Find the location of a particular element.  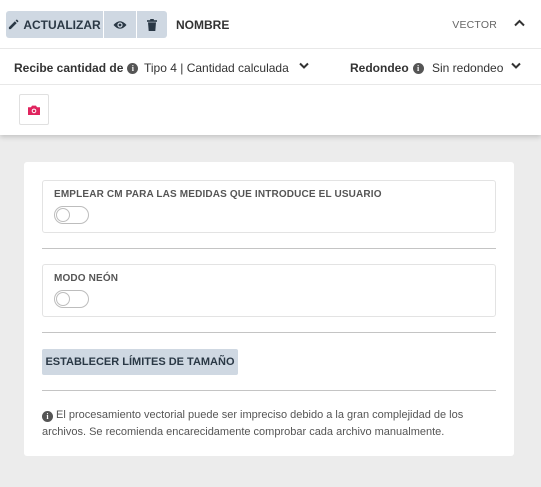

toolbar: ACTUALIZAR NOMBRE VECTOR is located at coordinates (270, 24).